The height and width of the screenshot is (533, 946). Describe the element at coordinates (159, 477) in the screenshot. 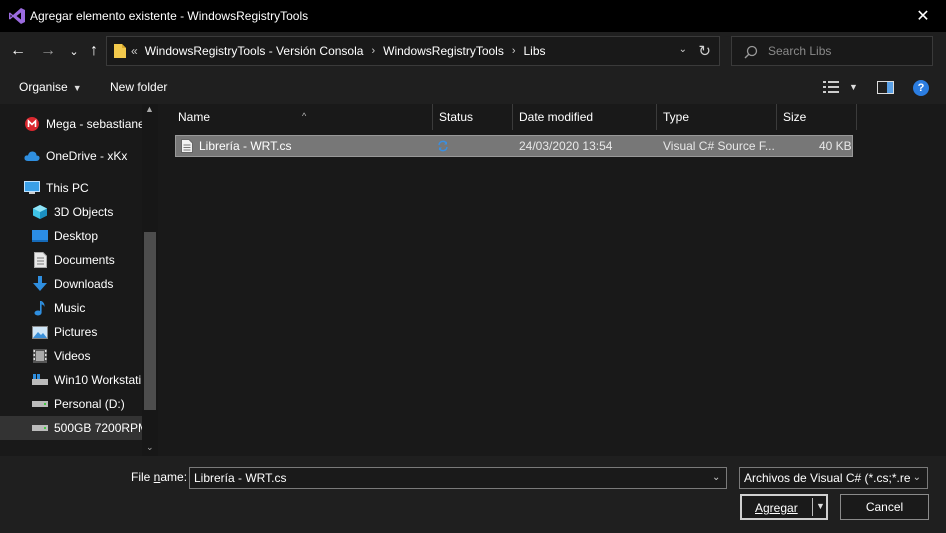

I see `file-name-label: File name:` at that location.